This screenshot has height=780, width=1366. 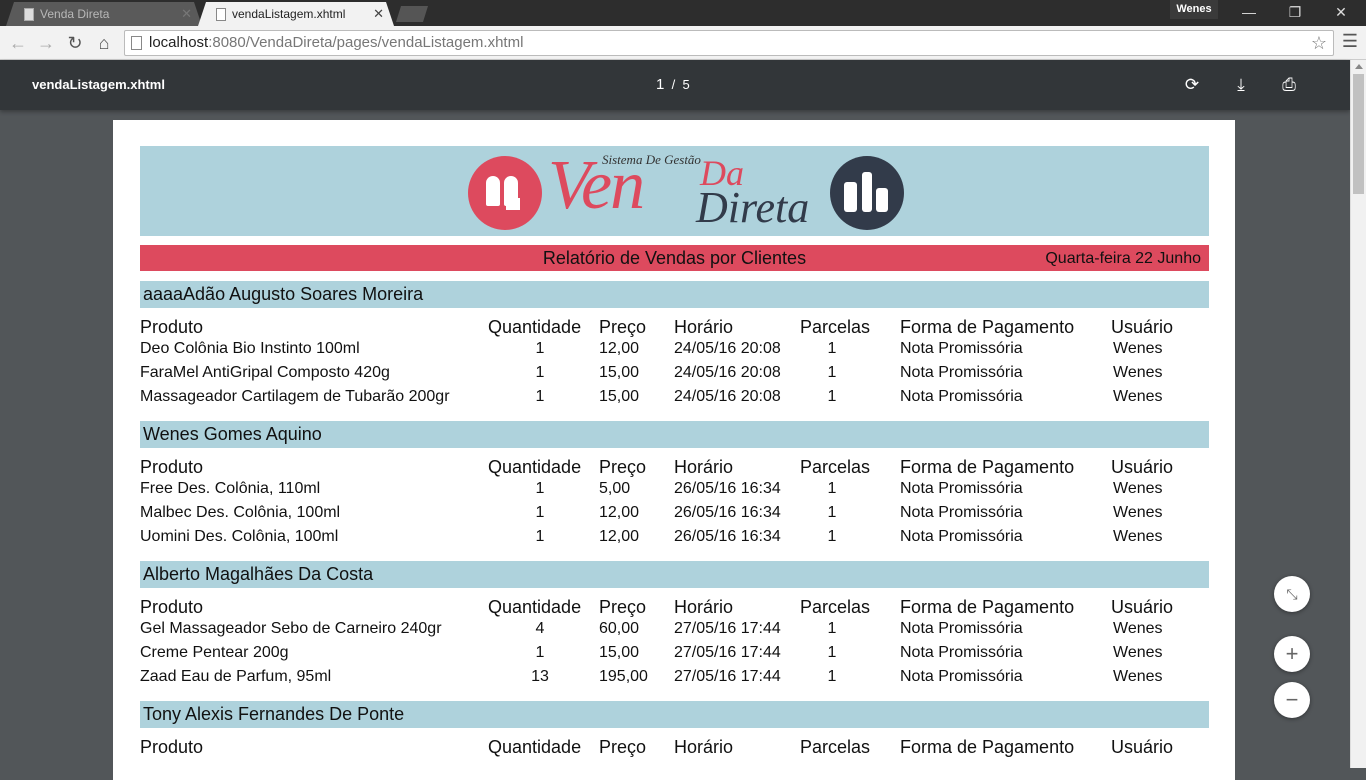 What do you see at coordinates (295, 396) in the screenshot?
I see `table-cell: Massageador Cartilagem de Tubarão 200gr` at bounding box center [295, 396].